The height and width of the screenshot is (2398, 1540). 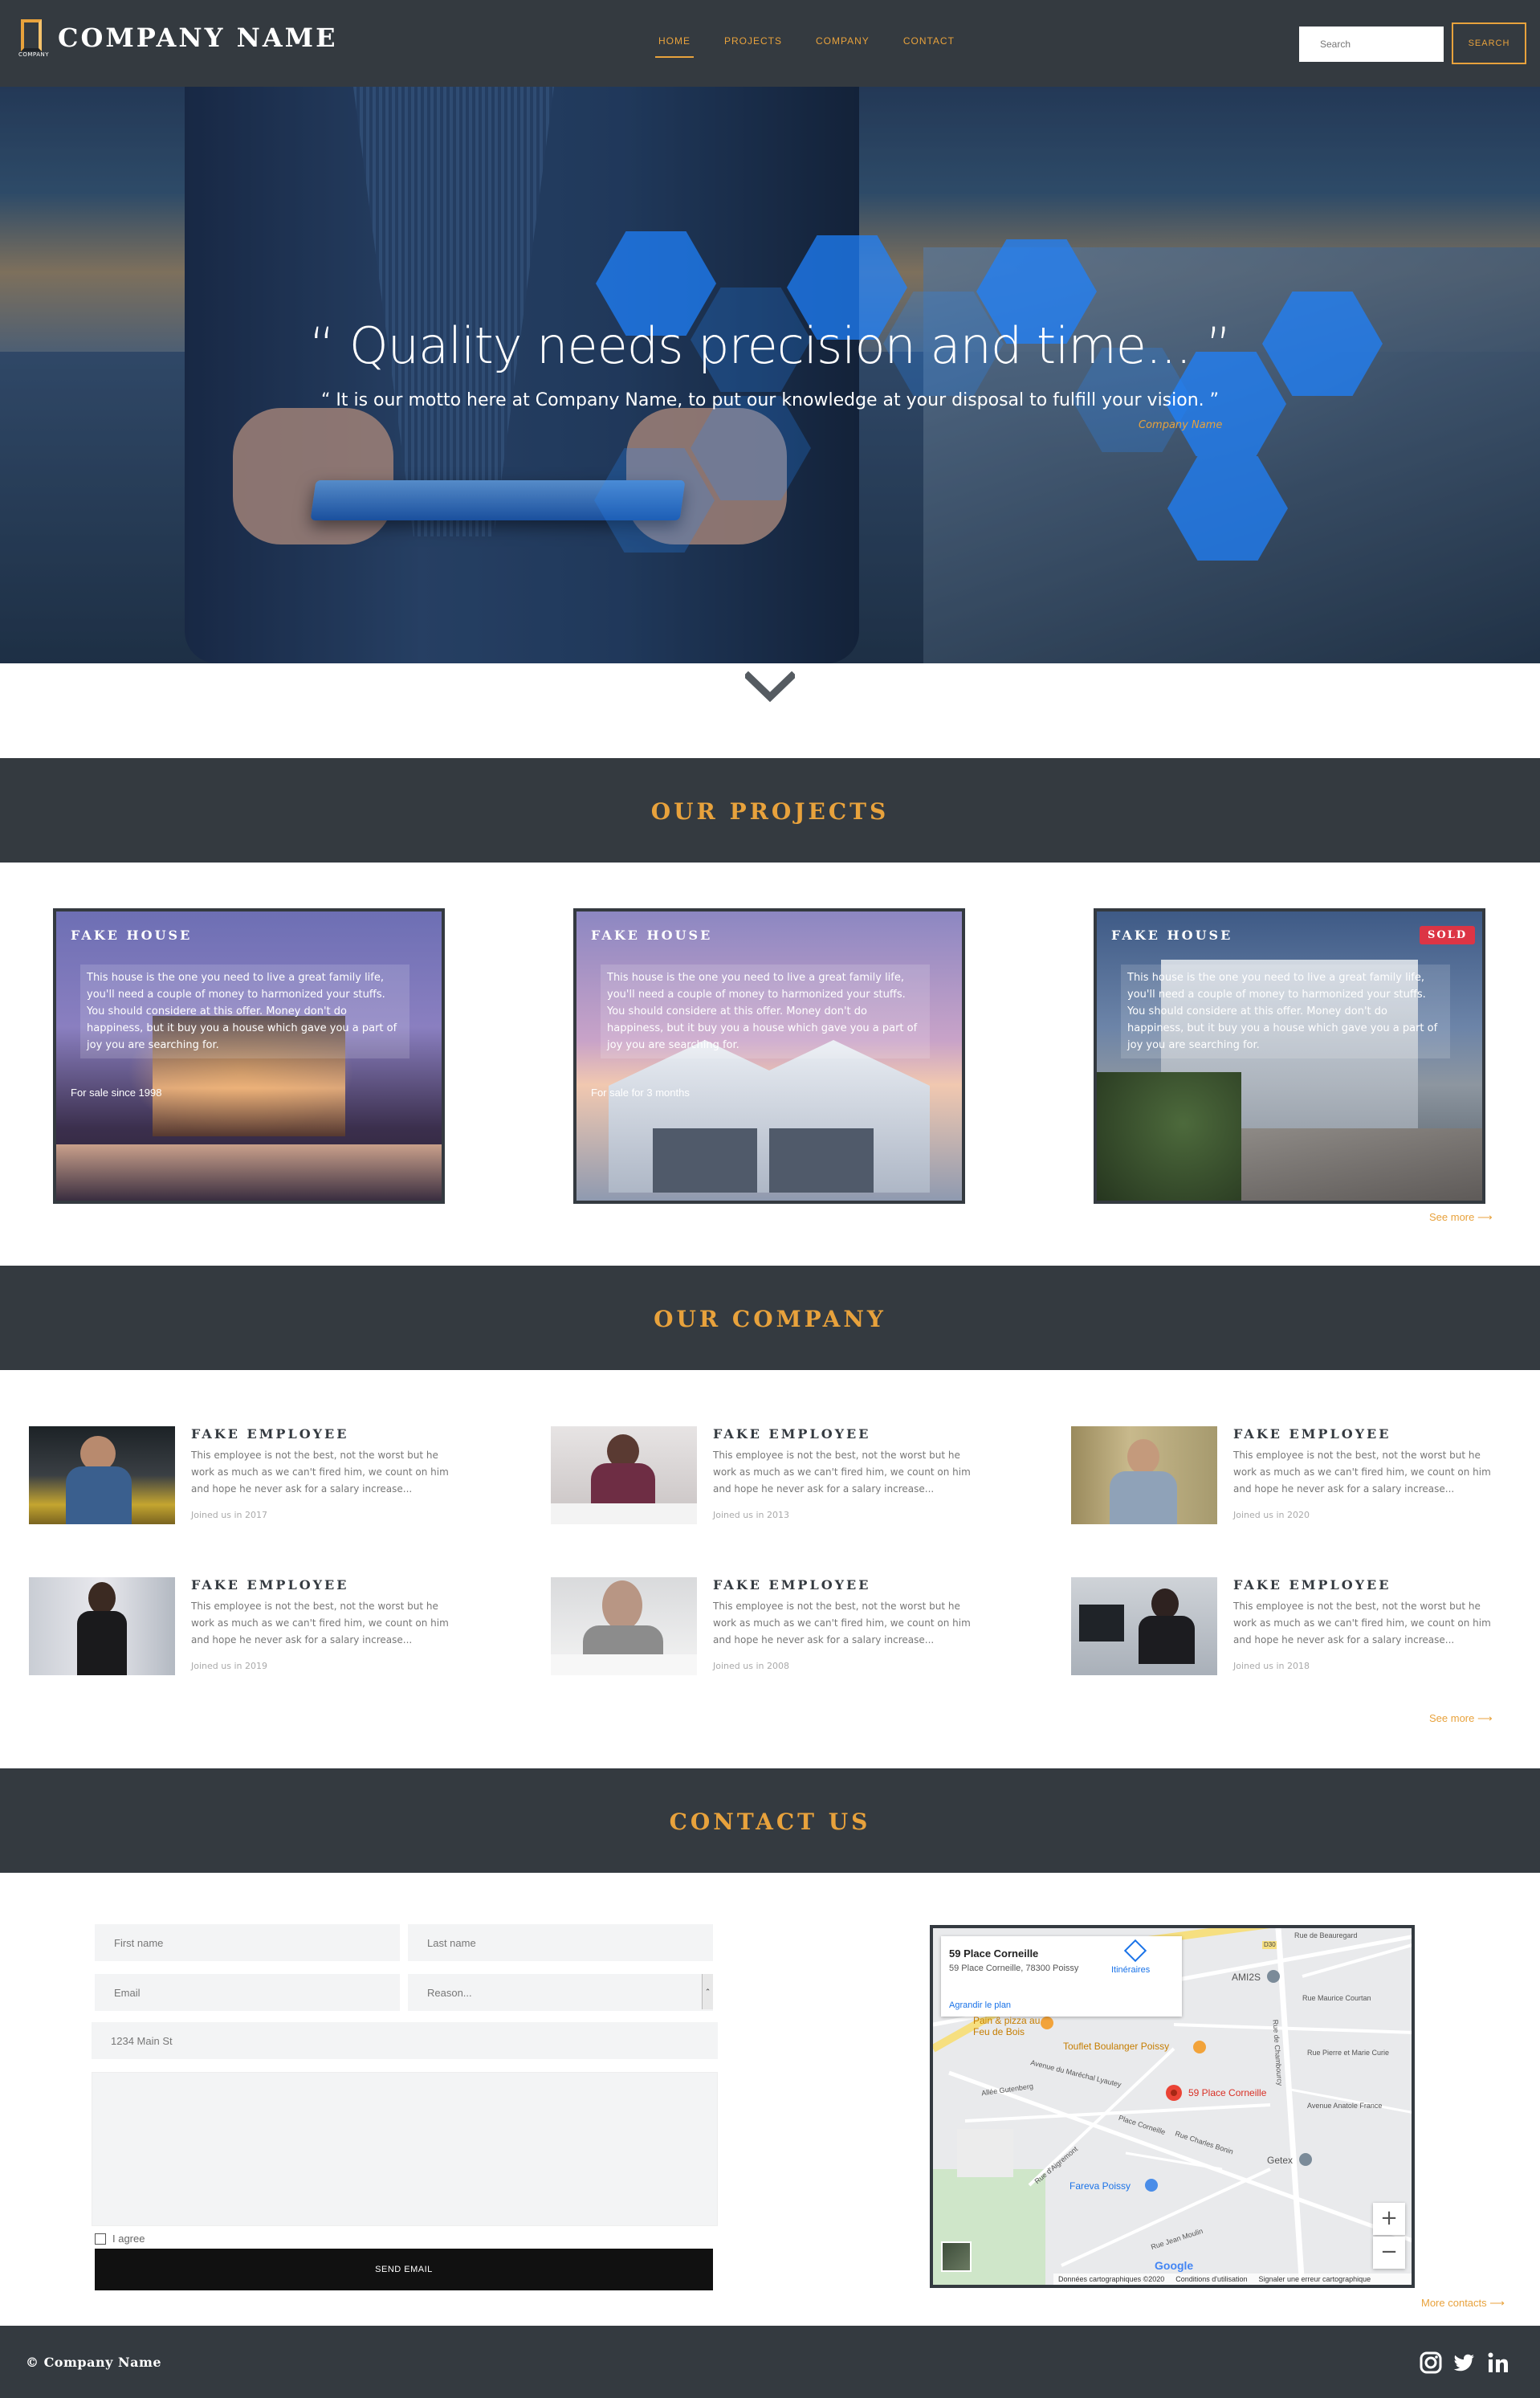 I want to click on scroll-down-chevron-icon, so click(x=770, y=687).